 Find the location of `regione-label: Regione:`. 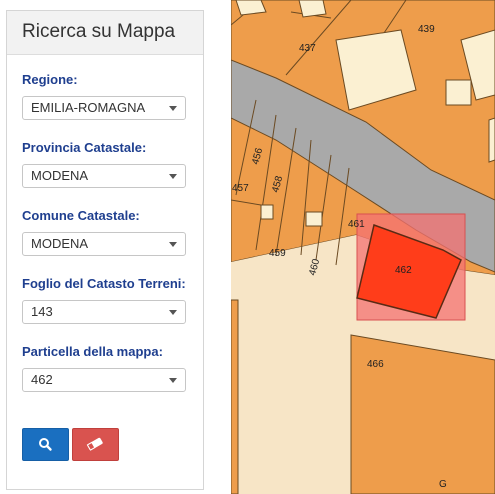

regione-label: Regione: is located at coordinates (50, 79).